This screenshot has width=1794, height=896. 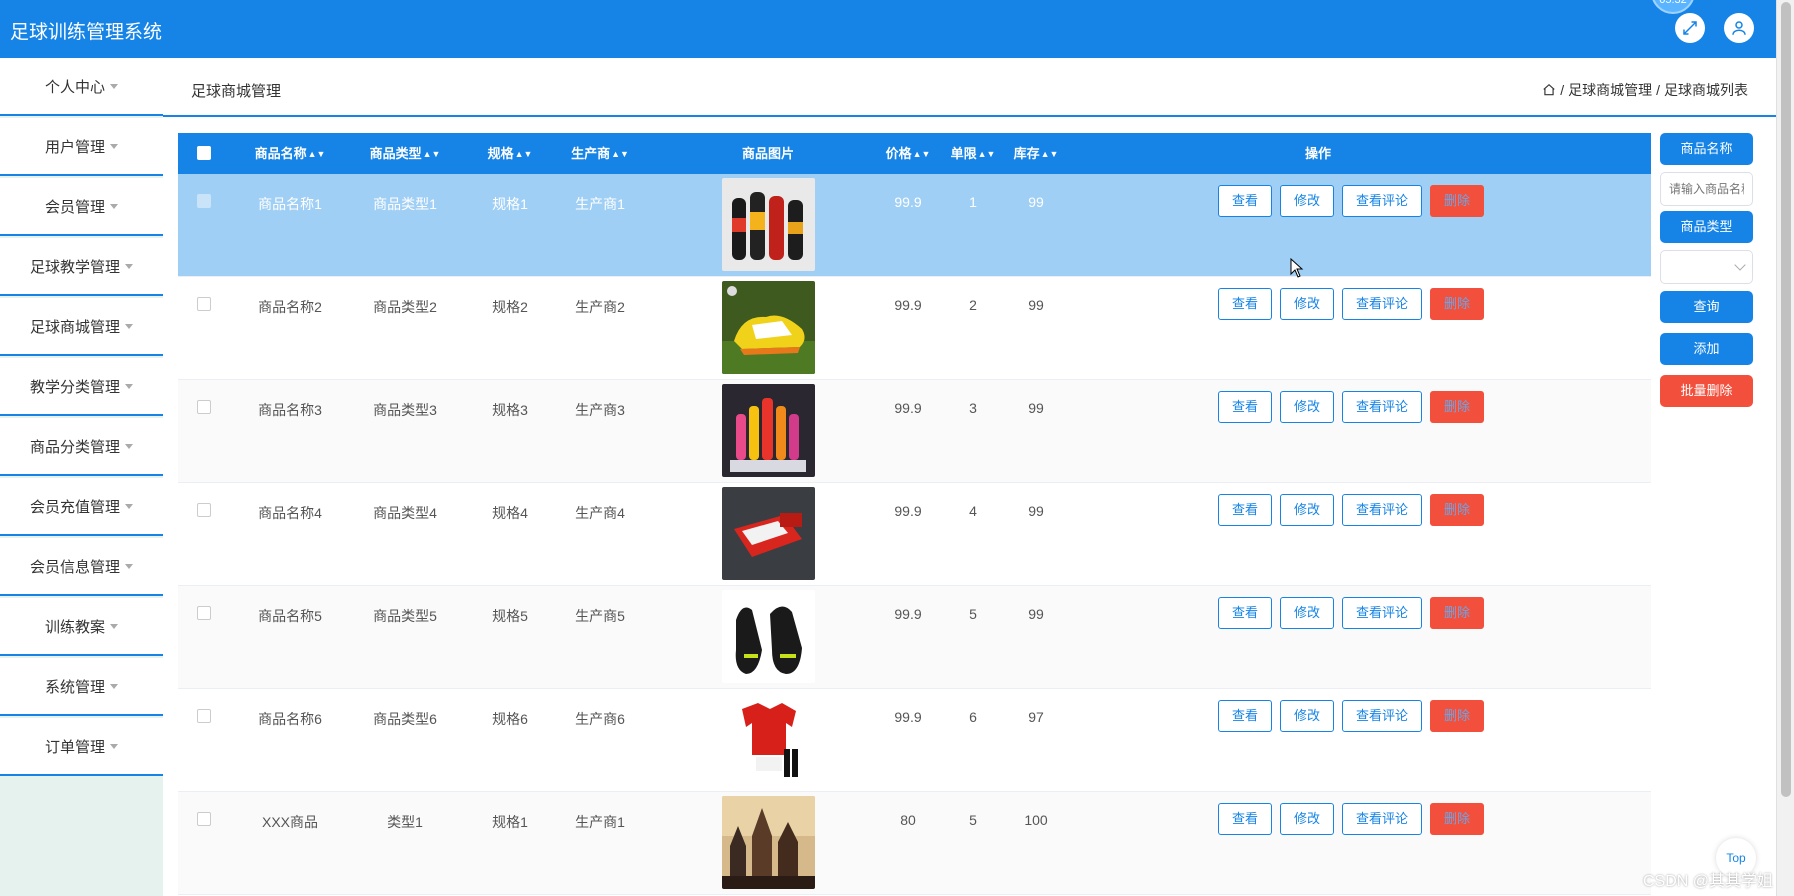 I want to click on product-name-input, so click(x=1706, y=189).